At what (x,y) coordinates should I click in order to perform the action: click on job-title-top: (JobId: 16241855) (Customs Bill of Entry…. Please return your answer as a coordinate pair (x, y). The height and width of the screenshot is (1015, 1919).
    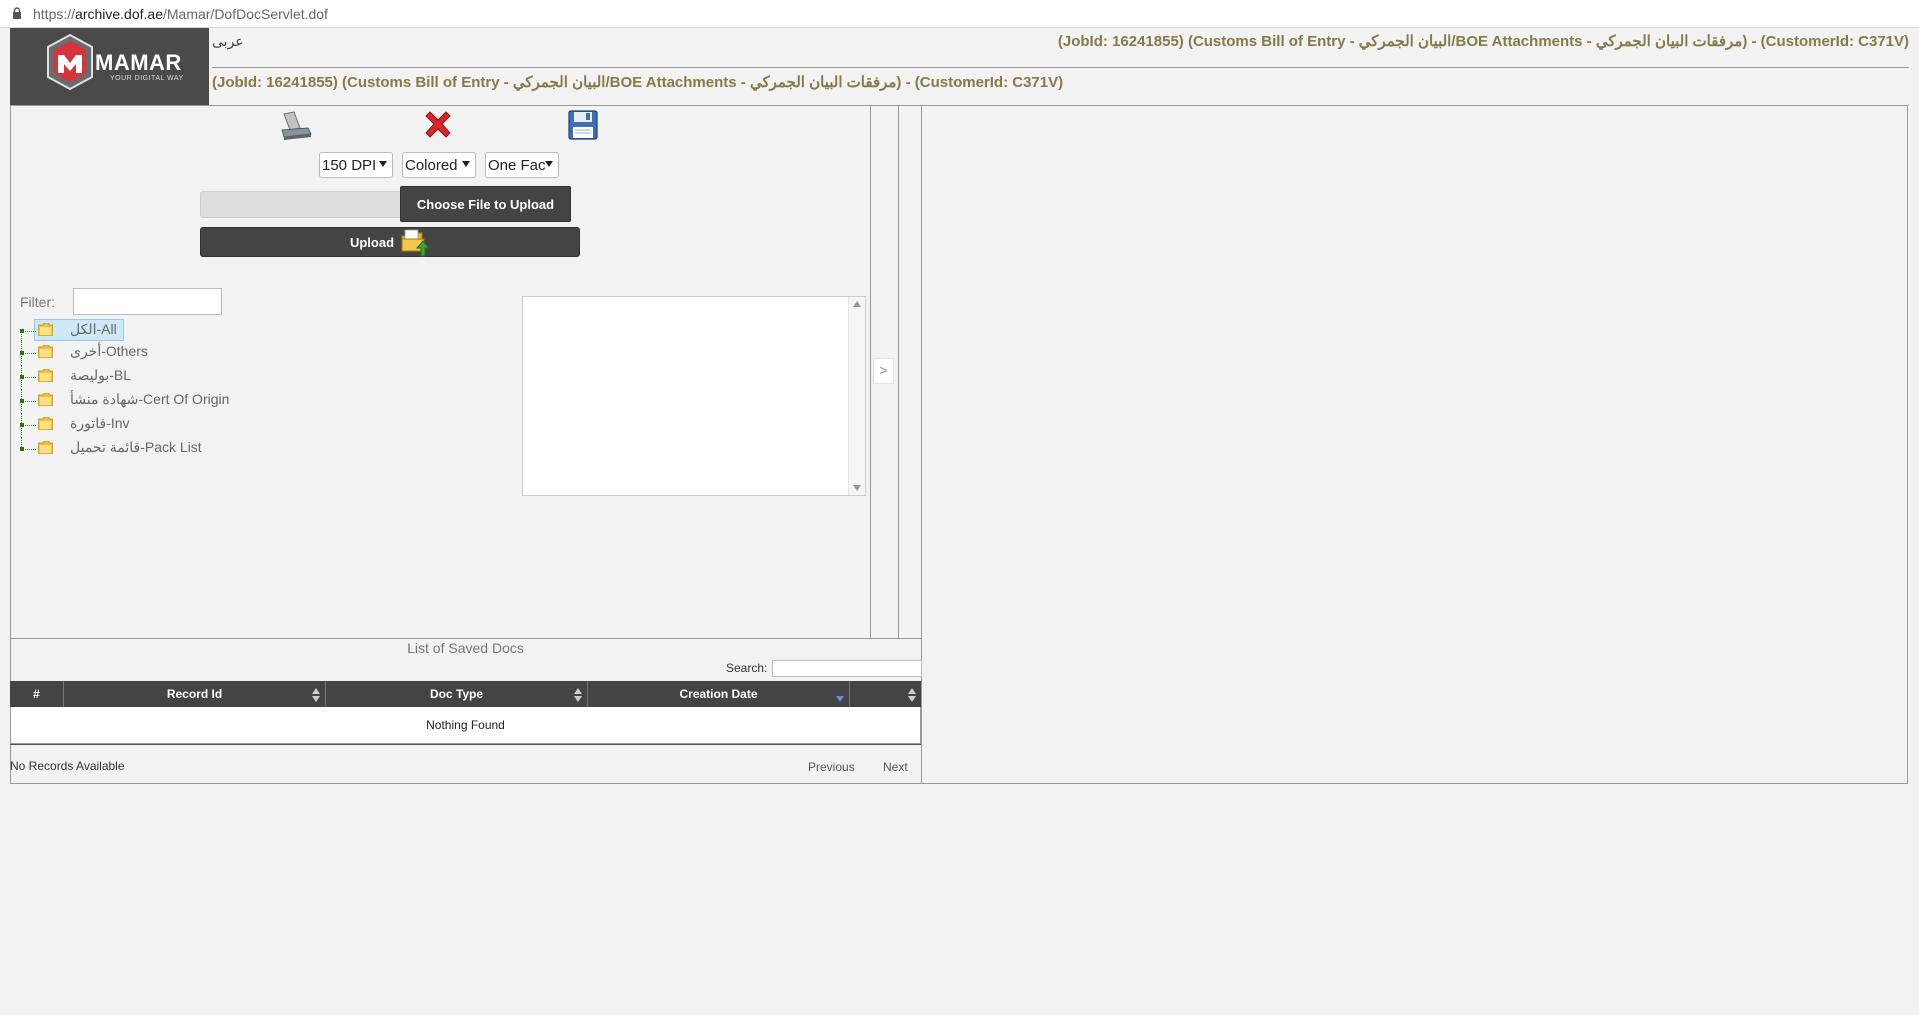
    Looking at the image, I should click on (1483, 41).